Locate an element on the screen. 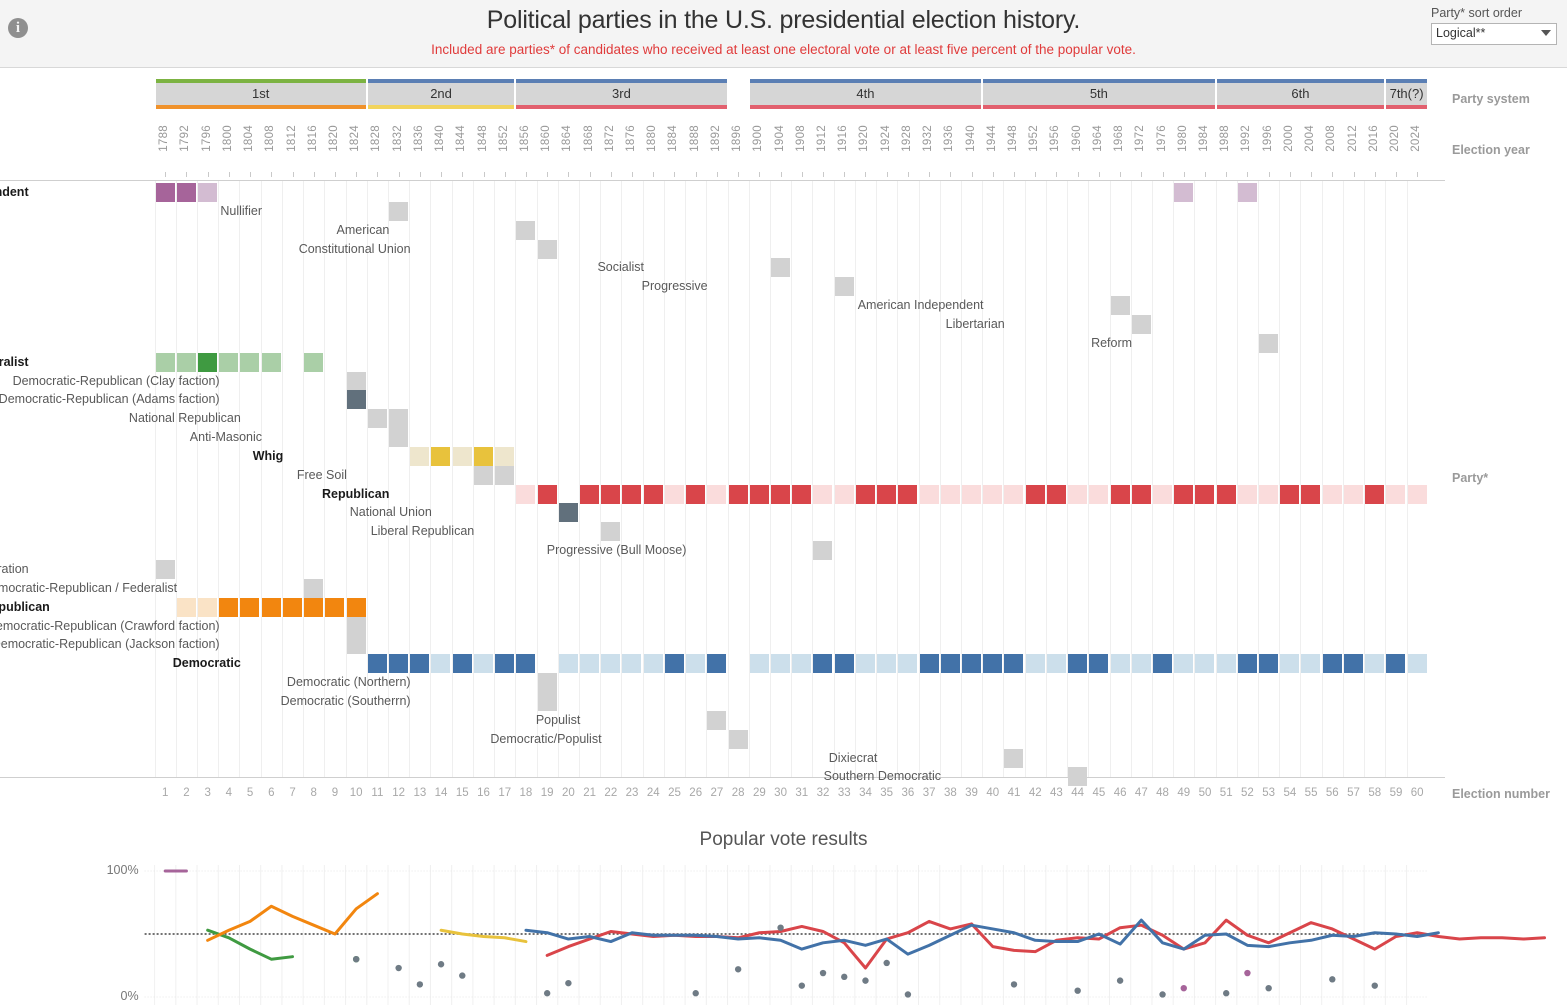 This screenshot has height=1005, width=1567. sort-order-select: Logical** is located at coordinates (1494, 34).